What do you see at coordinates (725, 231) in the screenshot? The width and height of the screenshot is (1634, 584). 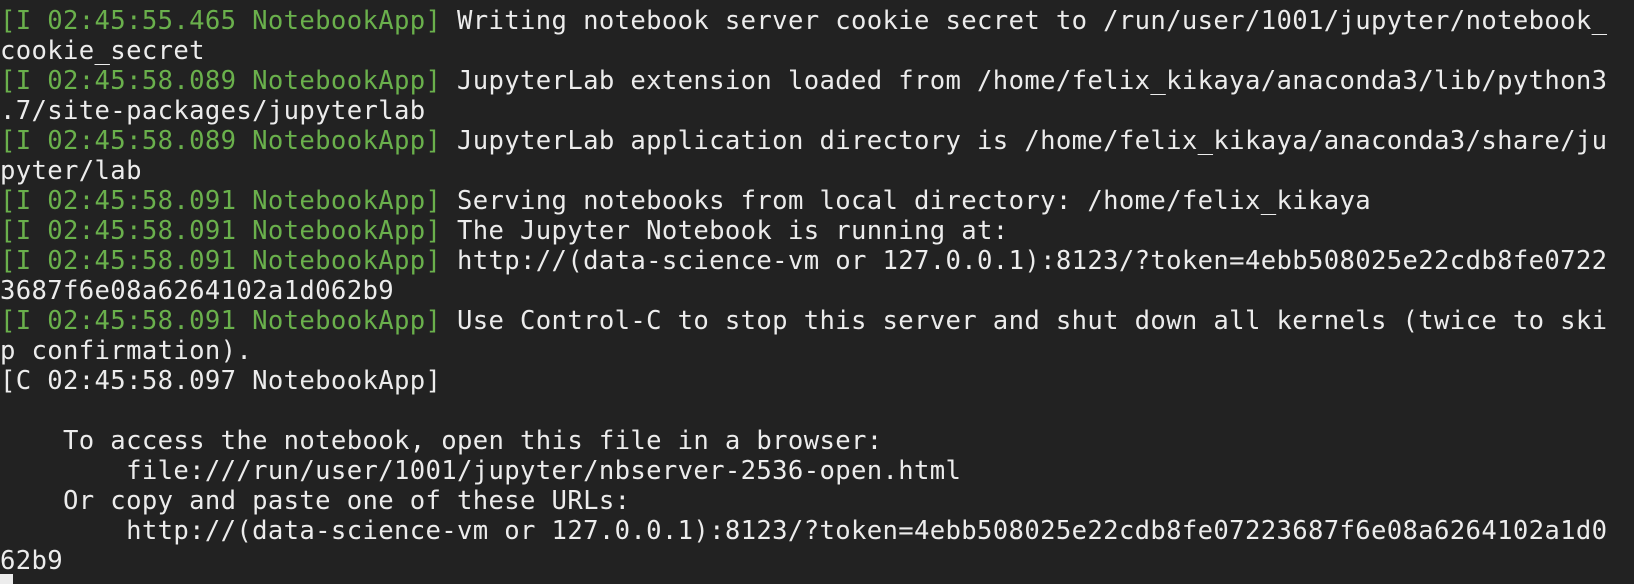 I see `log-message: The Jupyter Notebook is running at:` at bounding box center [725, 231].